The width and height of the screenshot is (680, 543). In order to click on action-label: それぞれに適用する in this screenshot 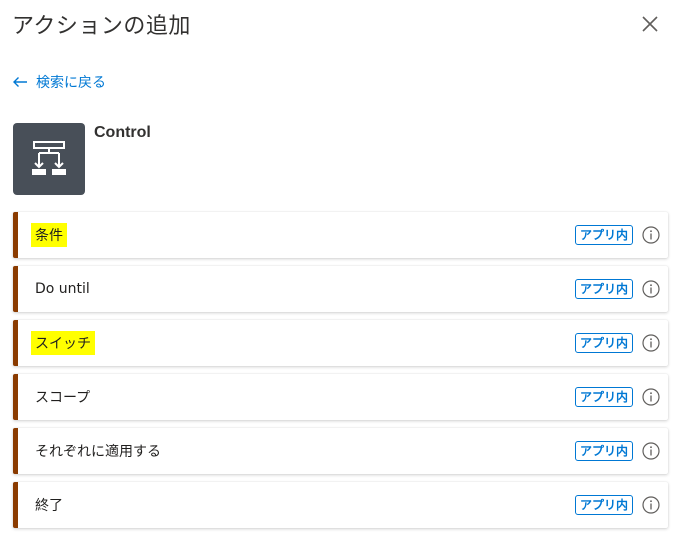, I will do `click(98, 452)`.